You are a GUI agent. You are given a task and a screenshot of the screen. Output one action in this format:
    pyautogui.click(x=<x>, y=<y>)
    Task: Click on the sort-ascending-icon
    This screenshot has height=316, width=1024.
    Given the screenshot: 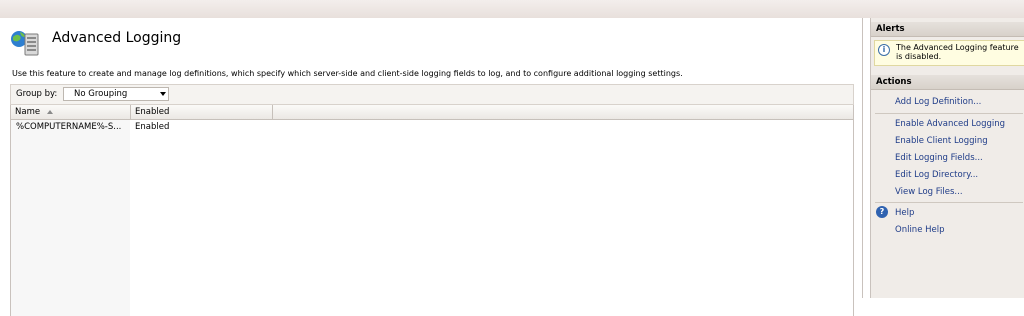 What is the action you would take?
    pyautogui.click(x=50, y=112)
    